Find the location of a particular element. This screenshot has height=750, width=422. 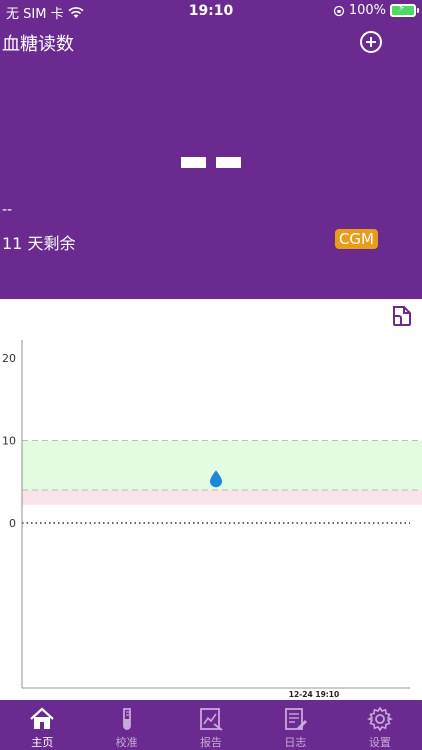

tab-log: 日志 is located at coordinates (295, 725).